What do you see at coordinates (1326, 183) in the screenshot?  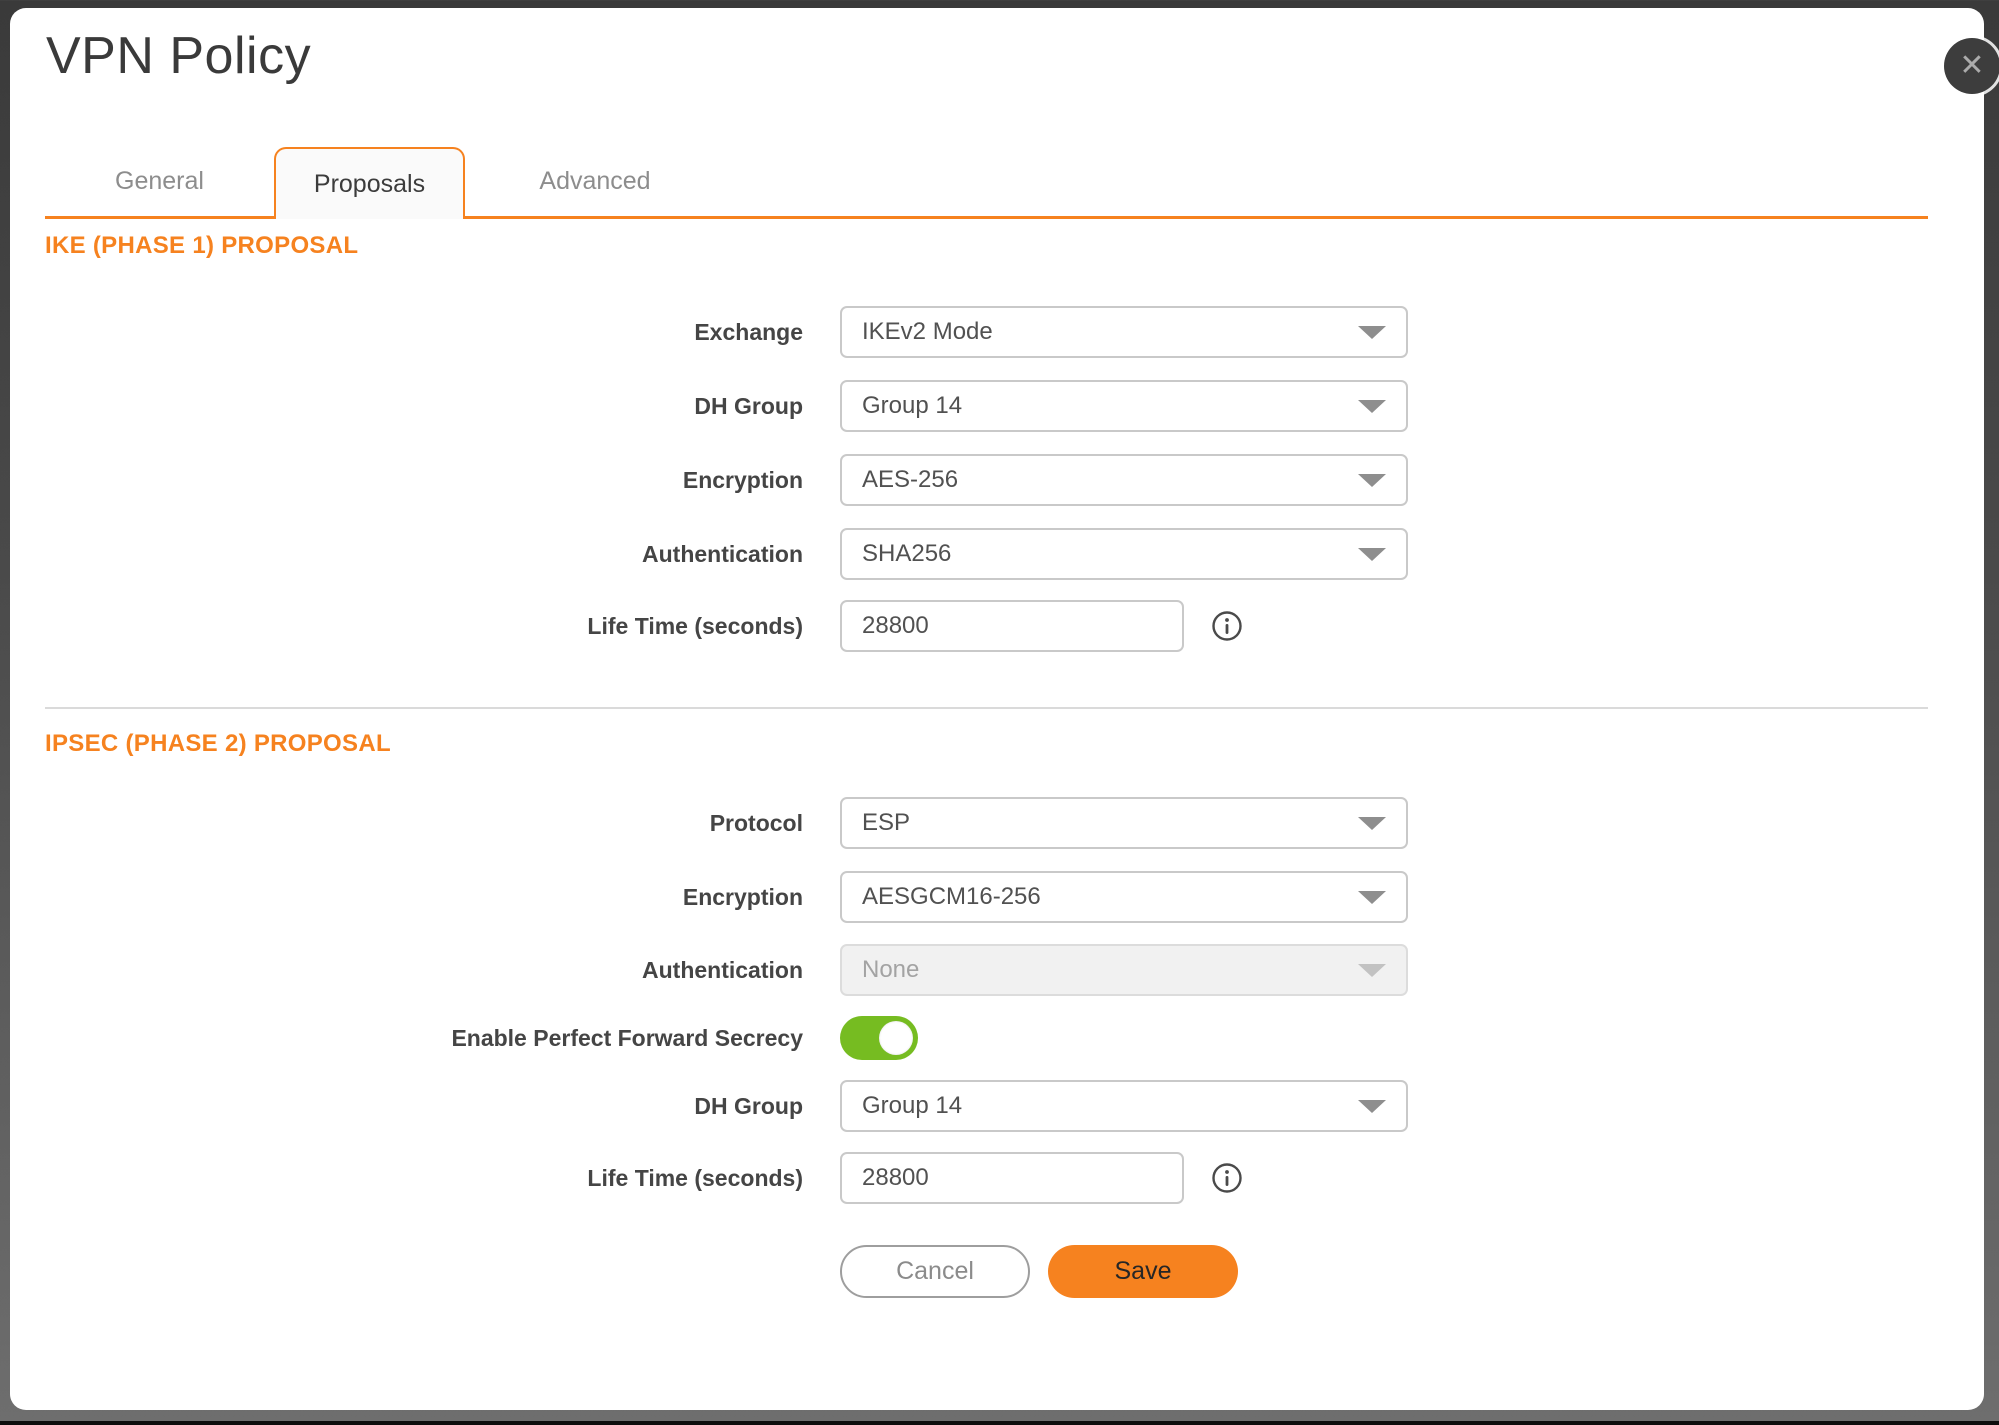 I see `tab-bar-filler` at bounding box center [1326, 183].